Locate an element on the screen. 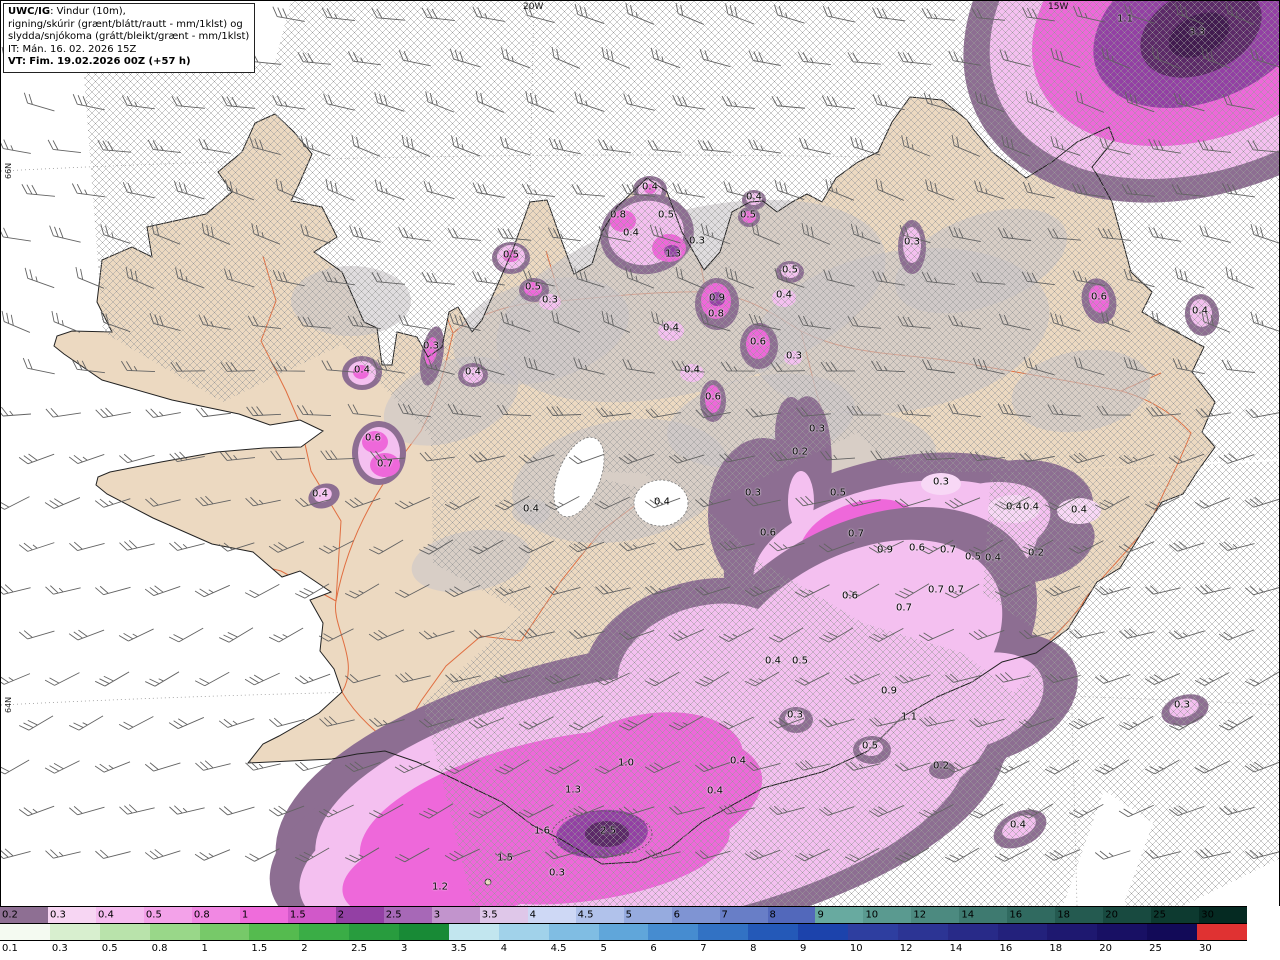 Image resolution: width=1280 pixels, height=960 pixels. rain-scale-tick-label: 8 is located at coordinates (753, 948).